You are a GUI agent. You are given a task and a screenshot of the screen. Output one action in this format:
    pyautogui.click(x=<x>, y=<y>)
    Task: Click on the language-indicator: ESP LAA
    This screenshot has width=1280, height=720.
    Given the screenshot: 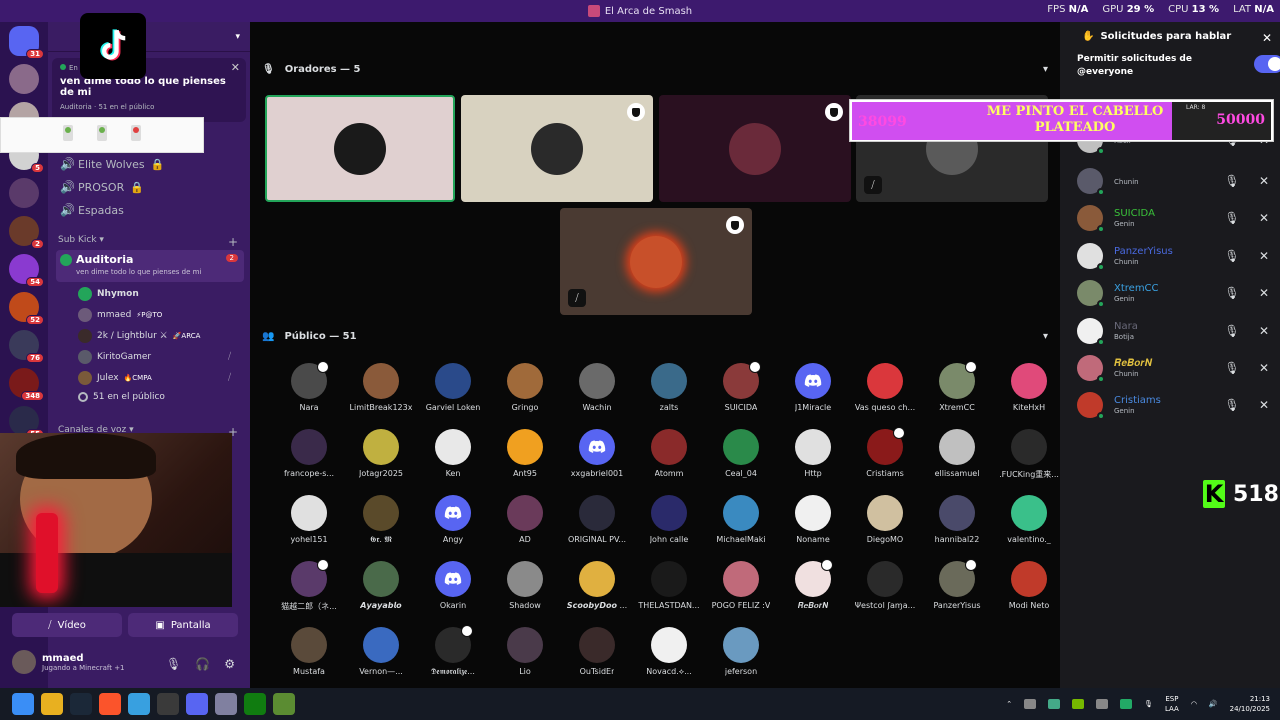 What is the action you would take?
    pyautogui.click(x=1172, y=704)
    